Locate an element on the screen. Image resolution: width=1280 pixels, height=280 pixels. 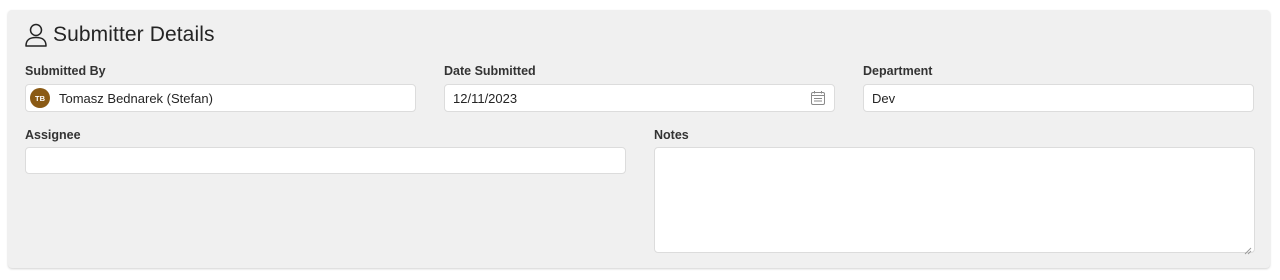
submitted-by-field: TB Tomasz Bednarek (Stefan) is located at coordinates (220, 98).